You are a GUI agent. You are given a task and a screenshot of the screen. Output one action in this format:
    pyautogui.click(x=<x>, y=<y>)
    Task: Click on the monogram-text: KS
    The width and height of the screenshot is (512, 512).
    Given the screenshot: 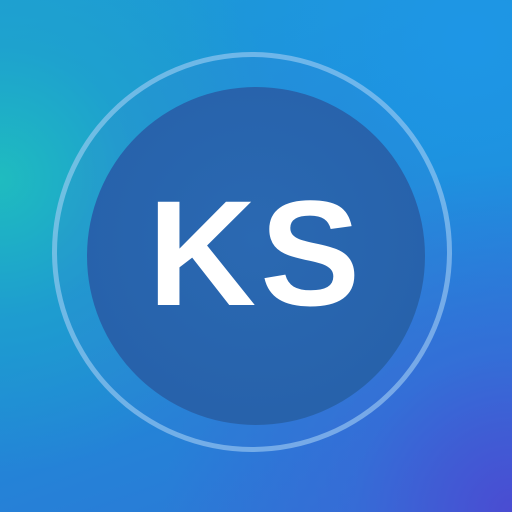 What is the action you would take?
    pyautogui.click(x=256, y=253)
    